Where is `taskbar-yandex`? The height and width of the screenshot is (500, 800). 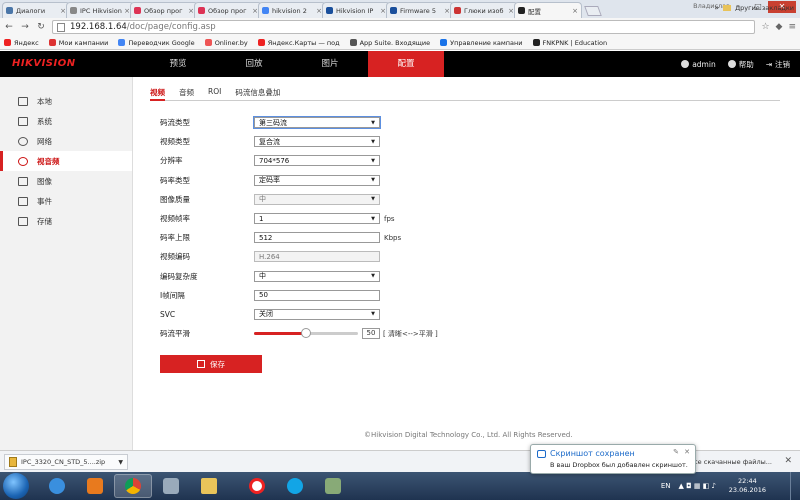 taskbar-yandex is located at coordinates (257, 486).